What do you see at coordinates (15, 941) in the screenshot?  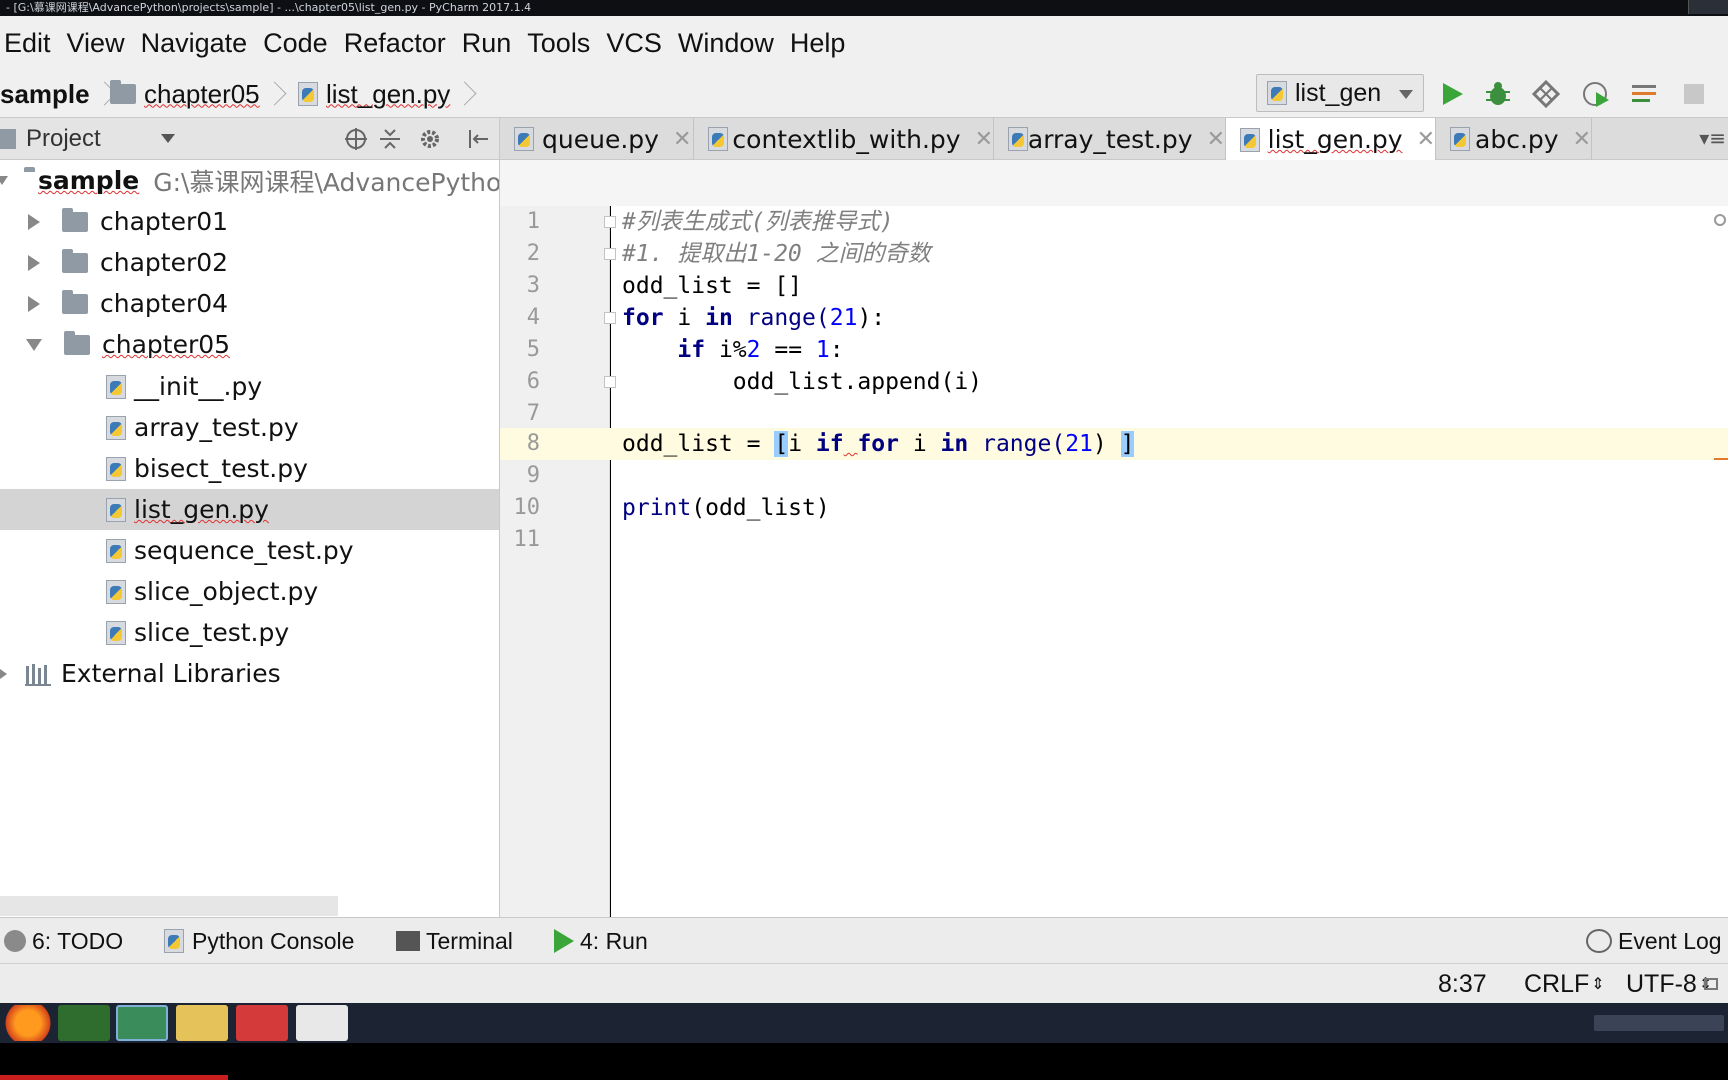 I see `todo-icon` at bounding box center [15, 941].